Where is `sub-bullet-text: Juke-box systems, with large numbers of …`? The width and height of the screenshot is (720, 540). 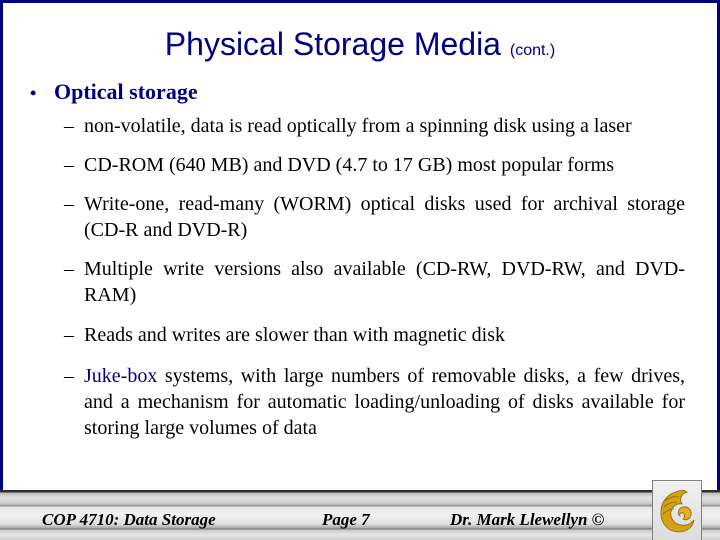
sub-bullet-text: Juke-box systems, with large numbers of … is located at coordinates (384, 402).